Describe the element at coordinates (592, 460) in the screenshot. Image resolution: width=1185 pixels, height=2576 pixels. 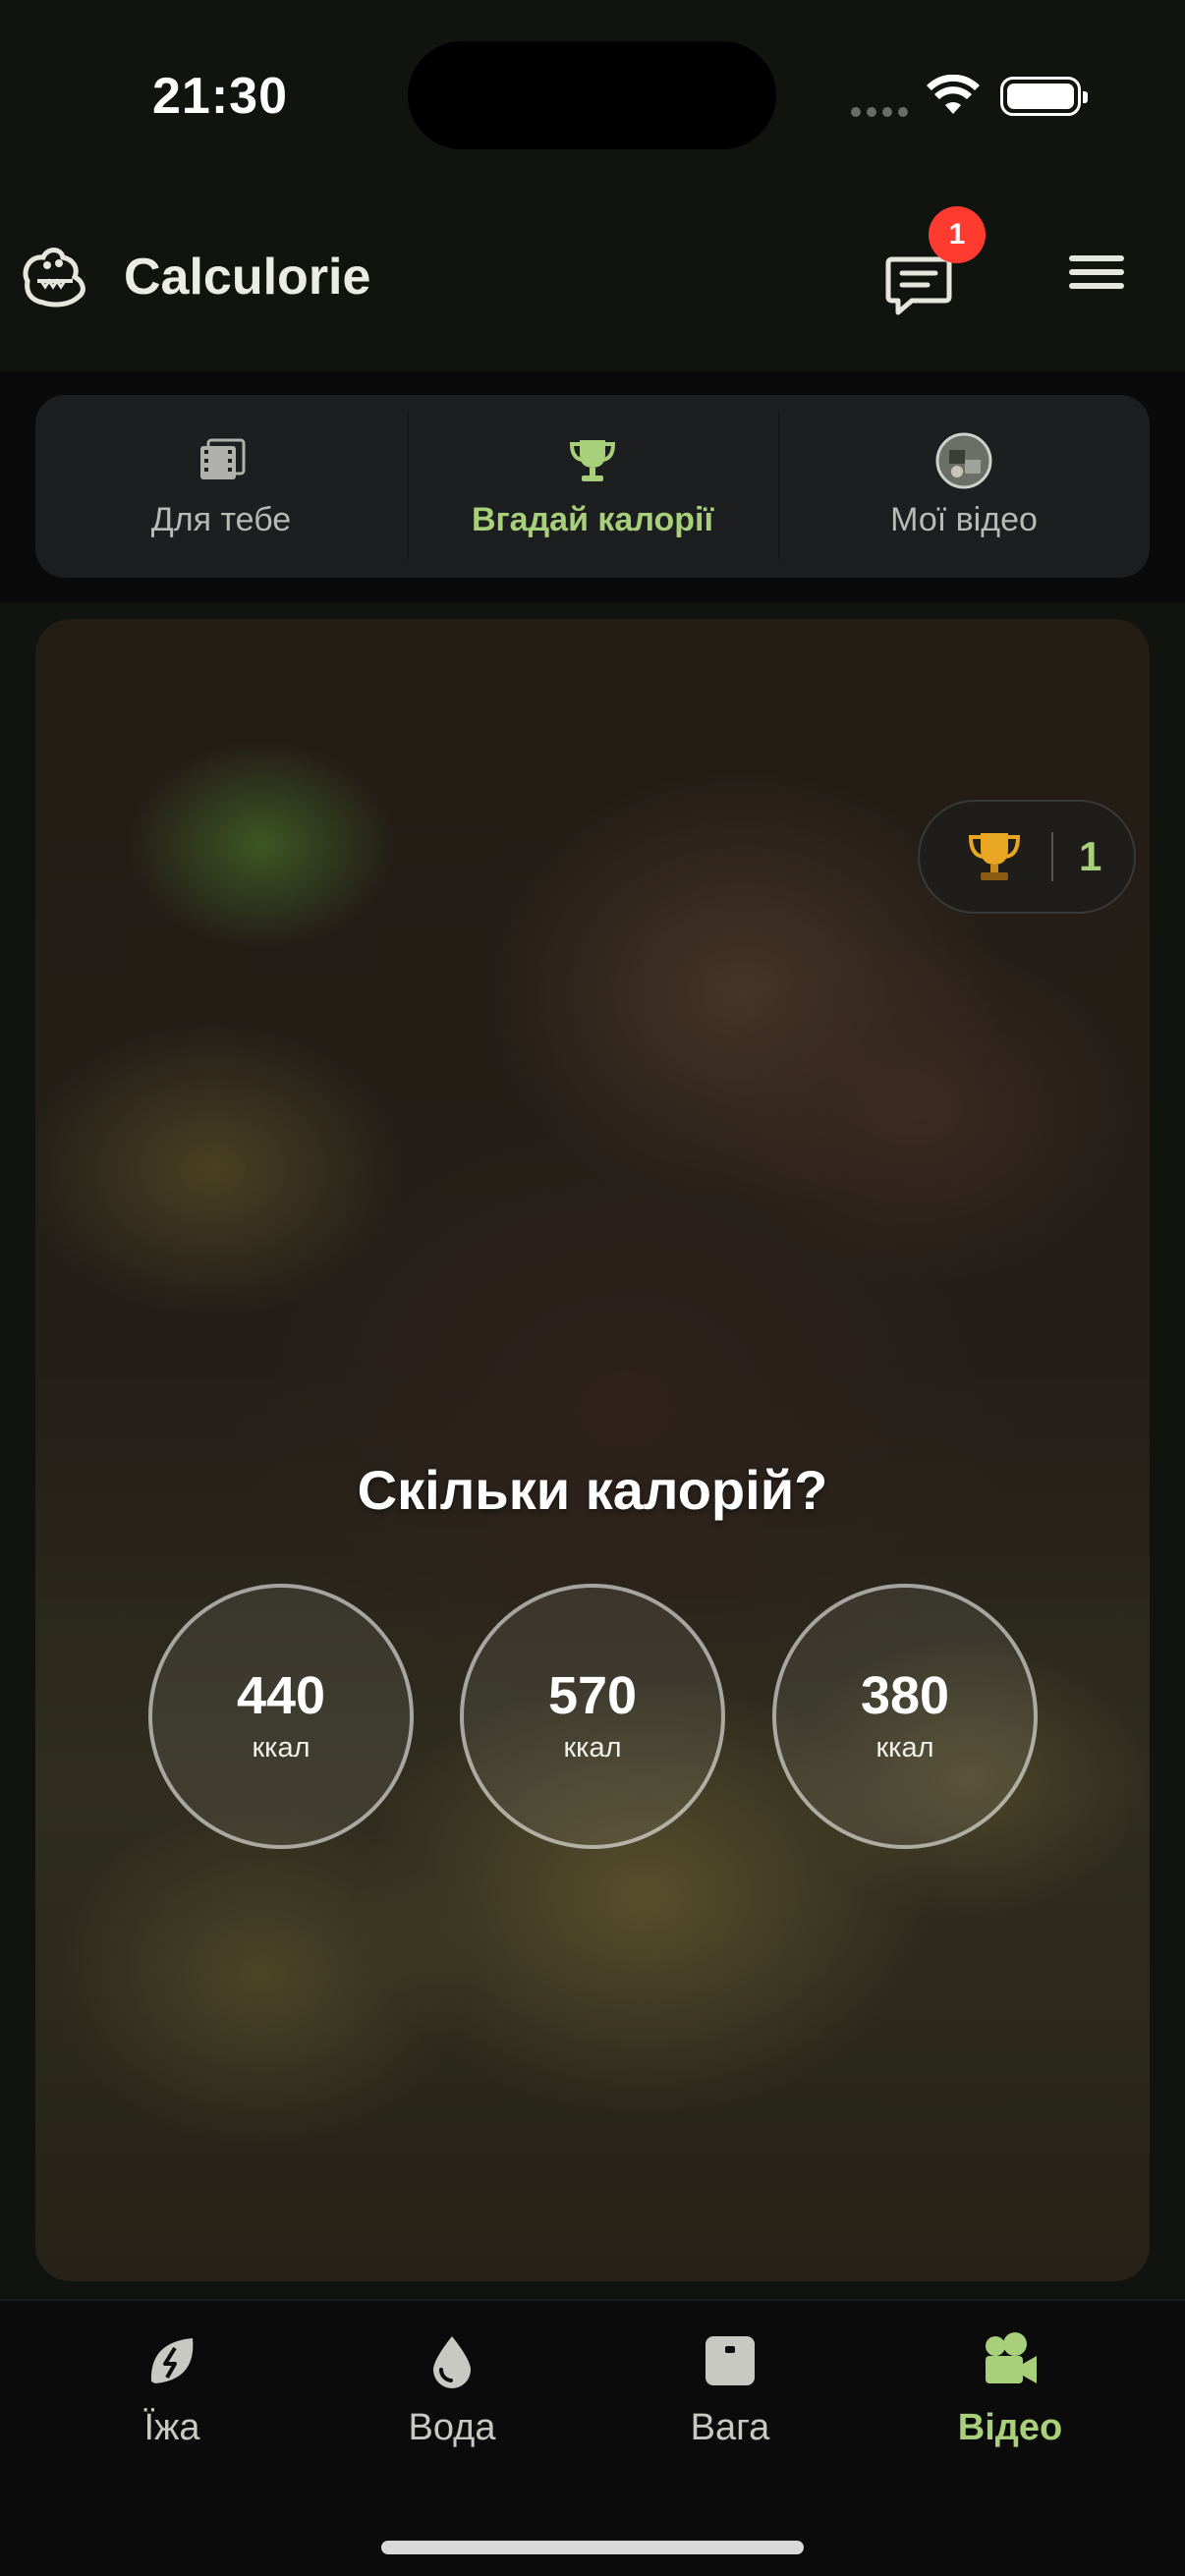
I see `trophy-icon` at that location.